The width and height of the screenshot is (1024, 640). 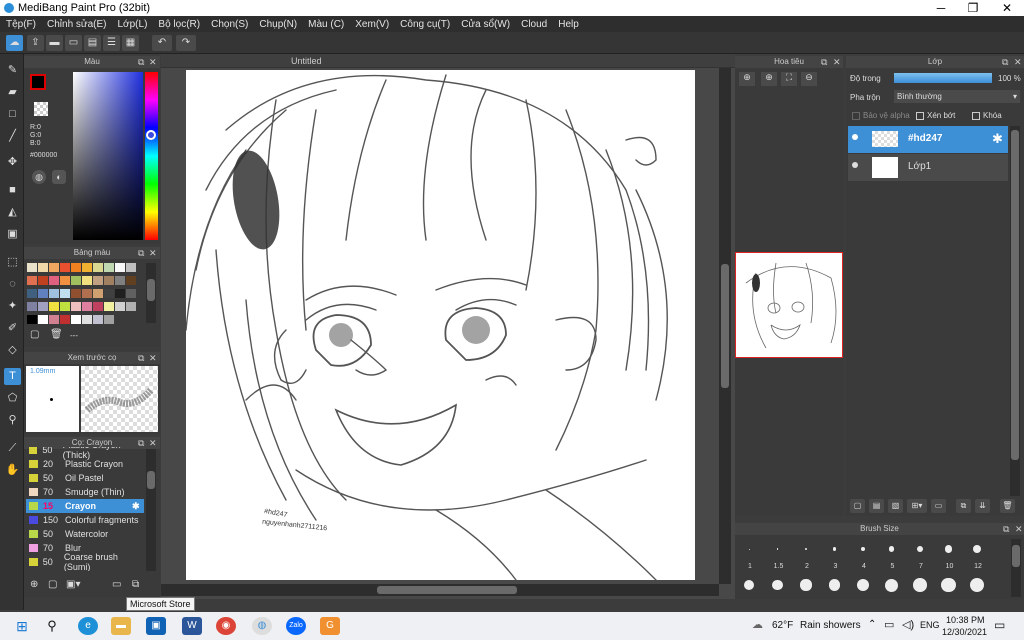 What do you see at coordinates (133, 24) in the screenshot?
I see `menu-layer: Lớp(L)` at bounding box center [133, 24].